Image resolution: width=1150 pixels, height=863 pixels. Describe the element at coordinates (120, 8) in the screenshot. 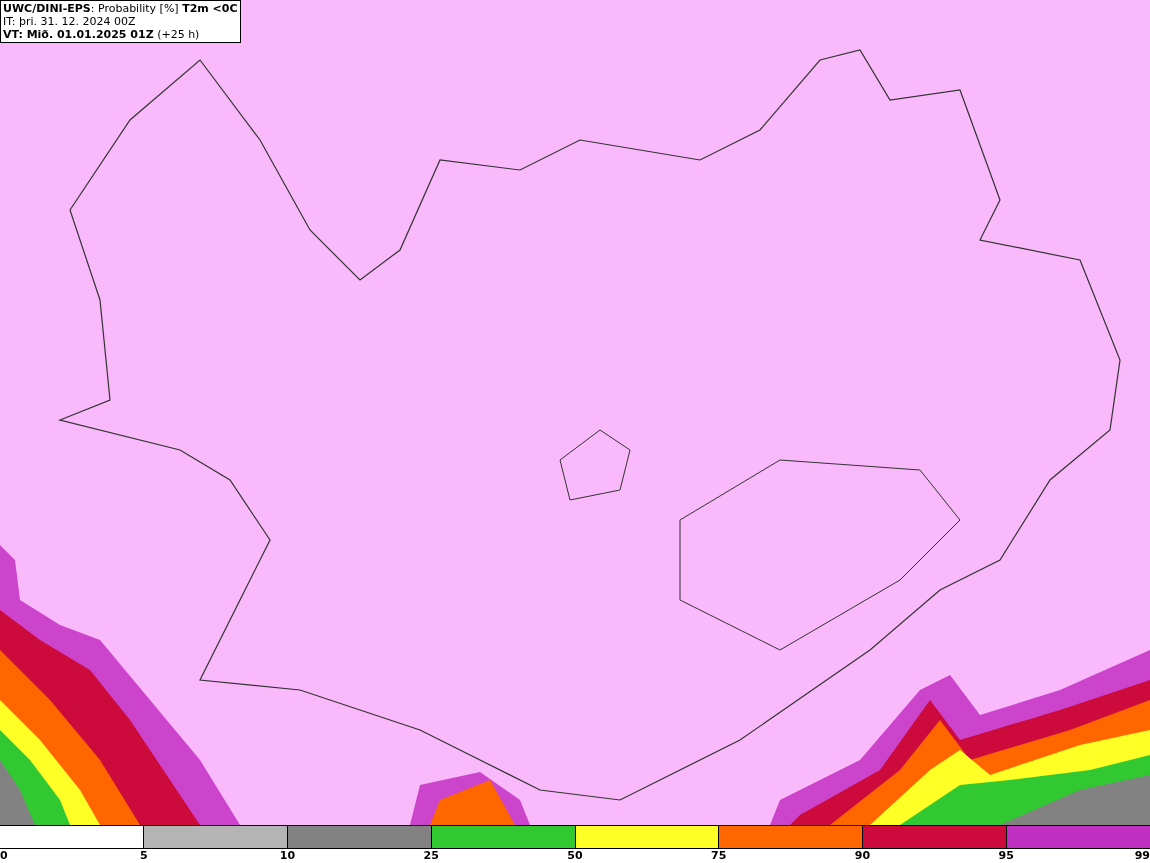

I see `title-line: UWC/DINI-EPS: Probability [%] T2m <0C` at that location.